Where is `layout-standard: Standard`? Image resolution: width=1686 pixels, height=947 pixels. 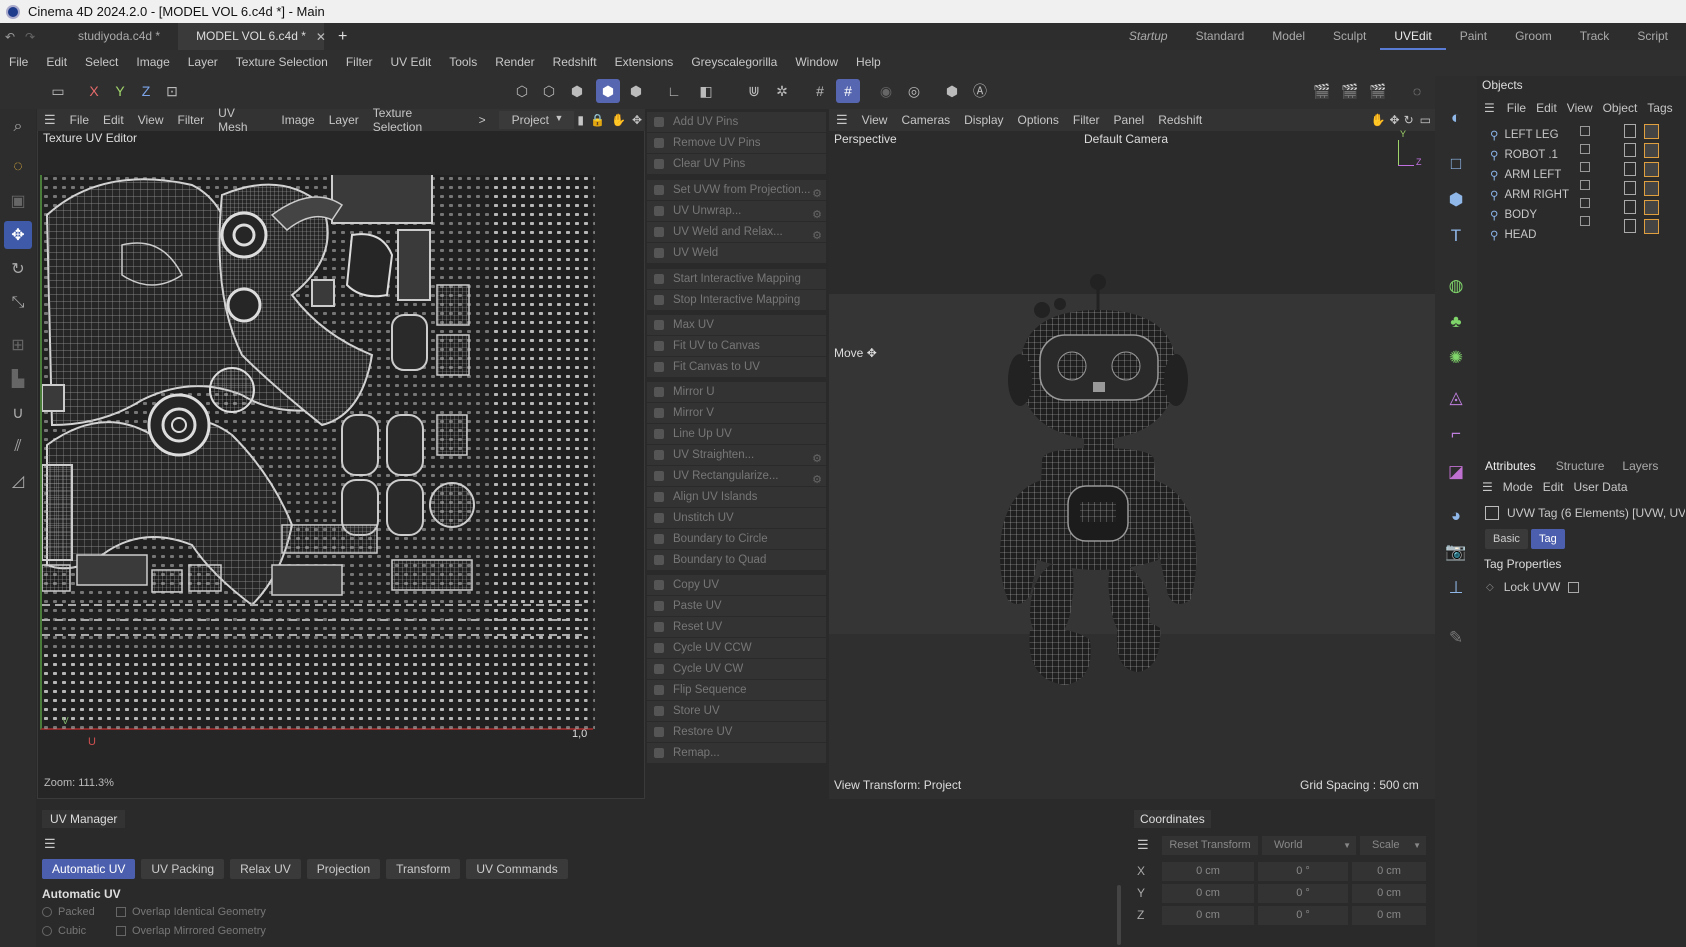
layout-standard: Standard is located at coordinates (1220, 36).